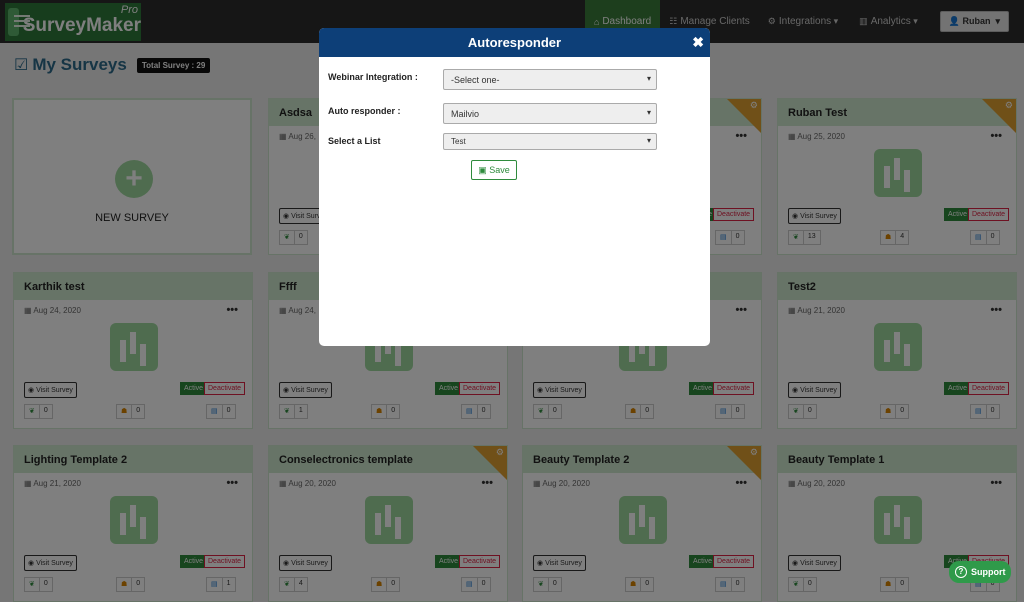 The width and height of the screenshot is (1024, 602). I want to click on list-label: Select a List, so click(354, 141).